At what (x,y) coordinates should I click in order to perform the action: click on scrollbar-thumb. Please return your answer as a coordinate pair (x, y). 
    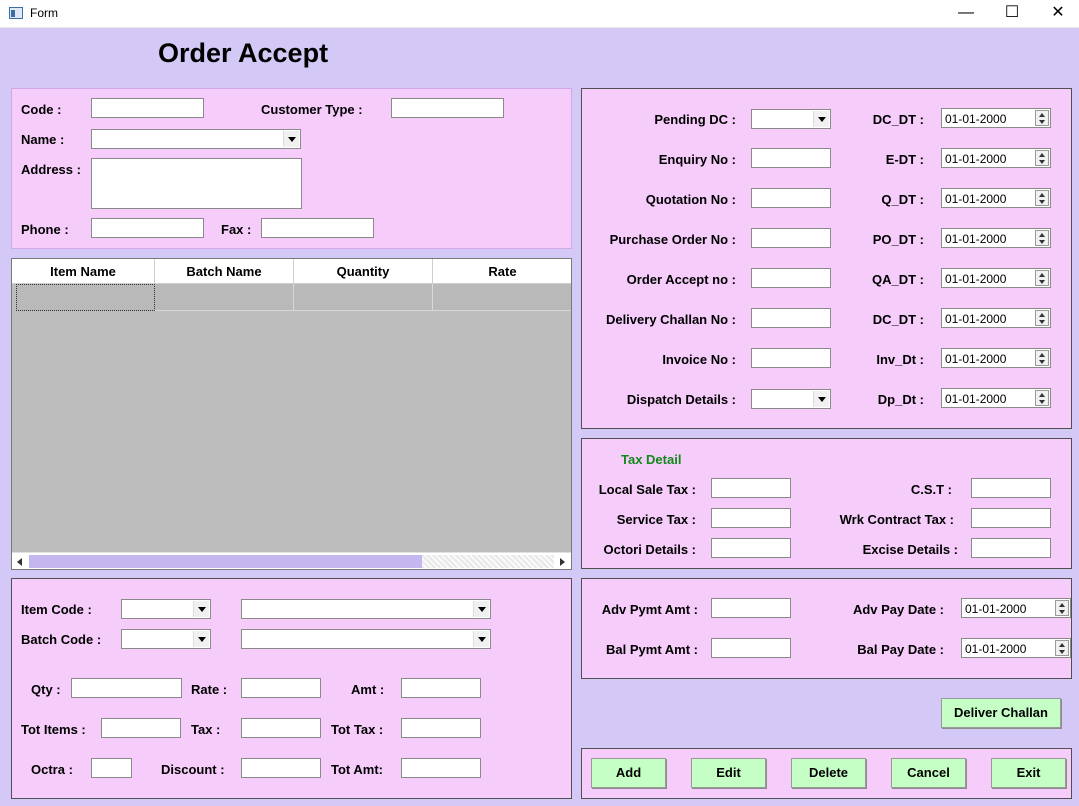
    Looking at the image, I should click on (225, 561).